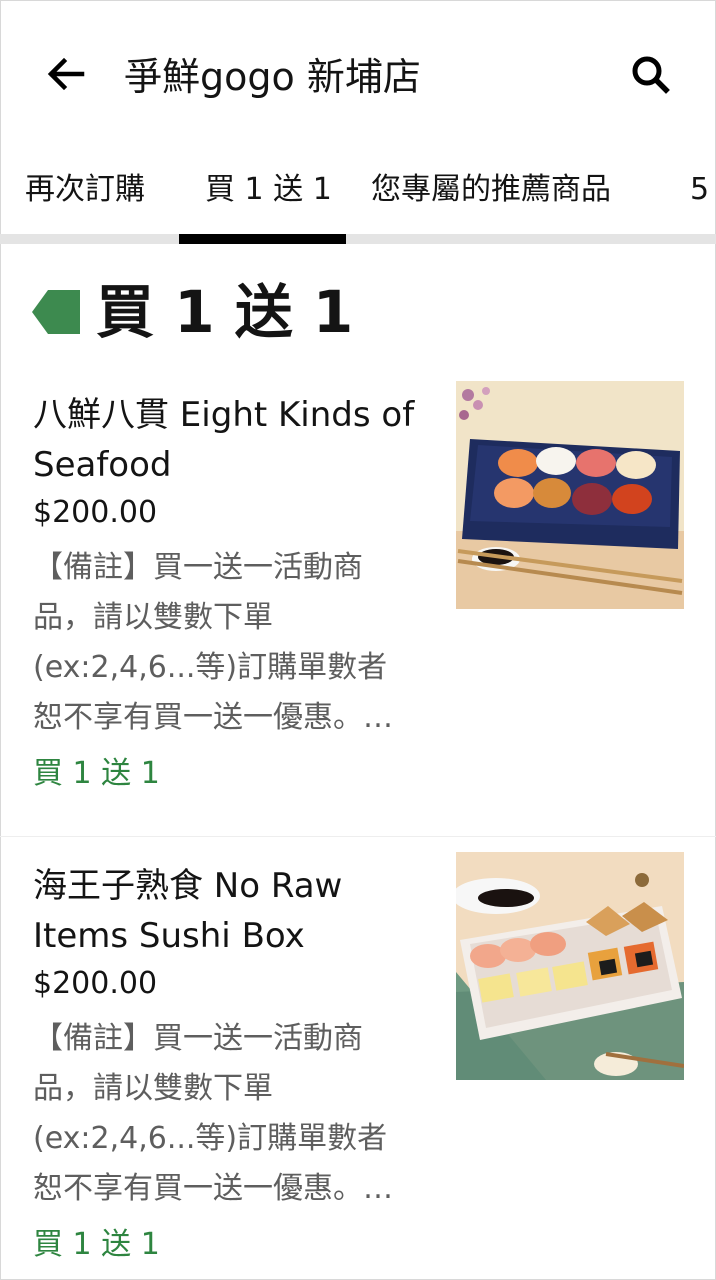 The width and height of the screenshot is (716, 1280). What do you see at coordinates (56, 312) in the screenshot?
I see `tag-icon` at bounding box center [56, 312].